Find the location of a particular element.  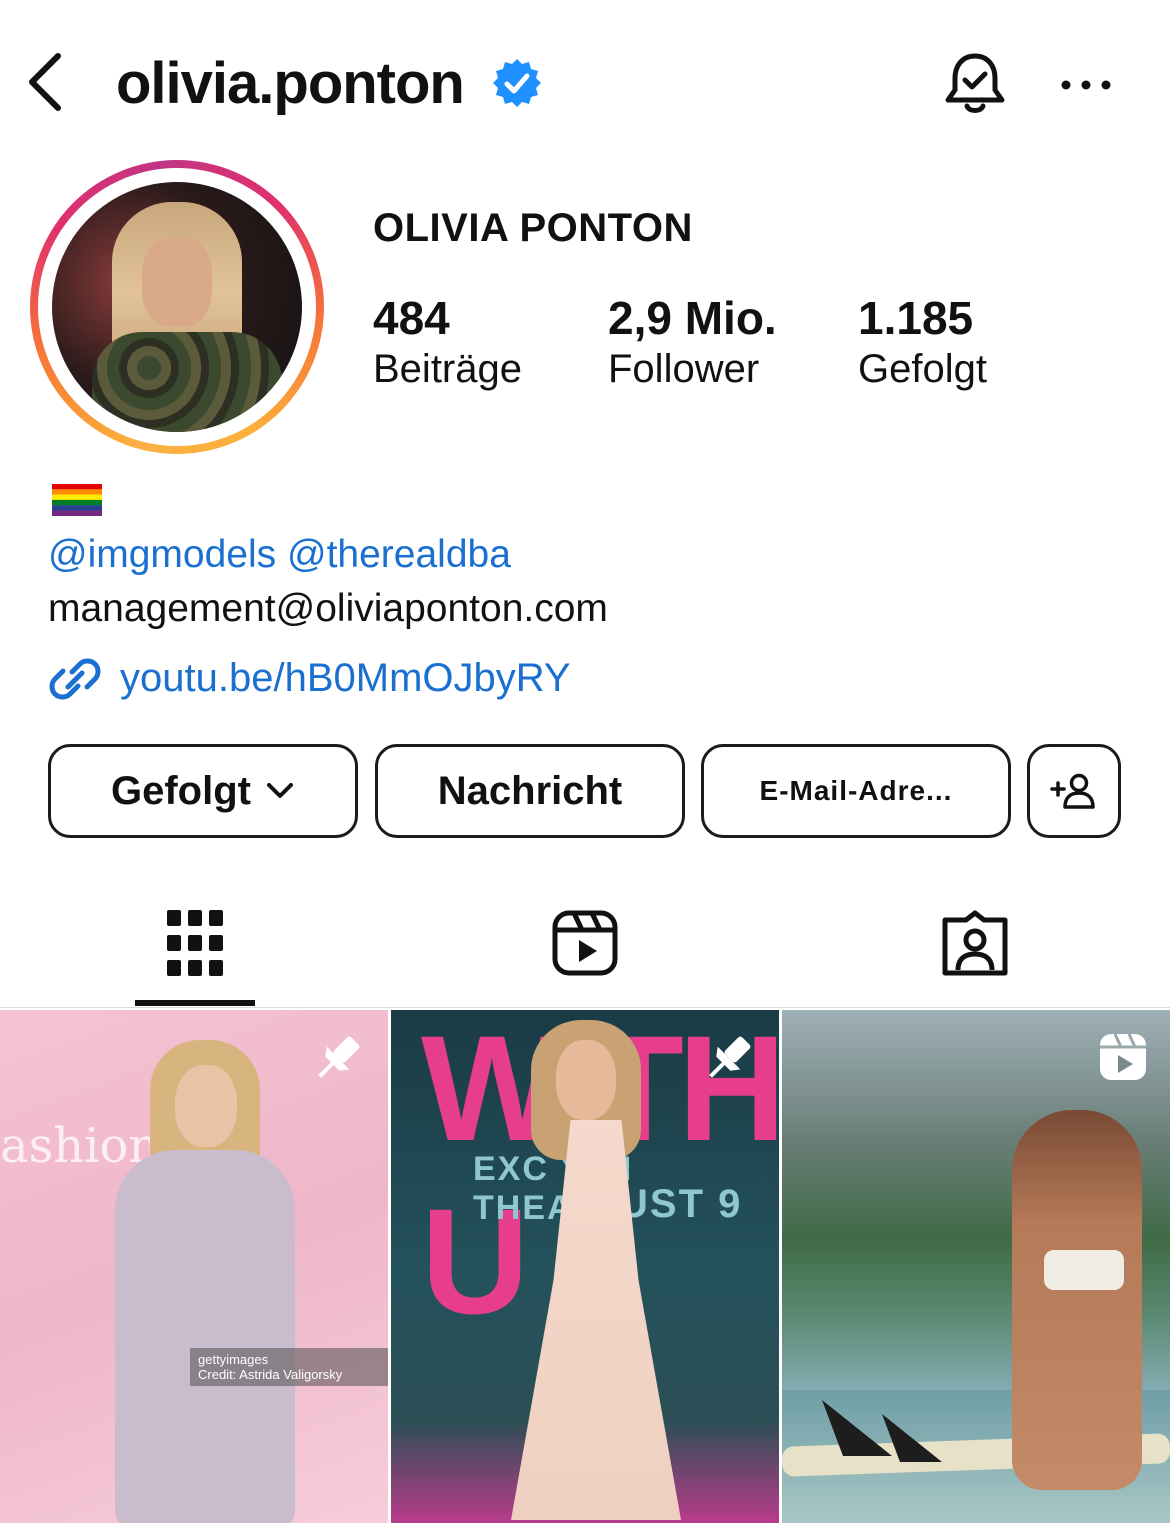

stat-posts-value: 484 is located at coordinates (411, 318).